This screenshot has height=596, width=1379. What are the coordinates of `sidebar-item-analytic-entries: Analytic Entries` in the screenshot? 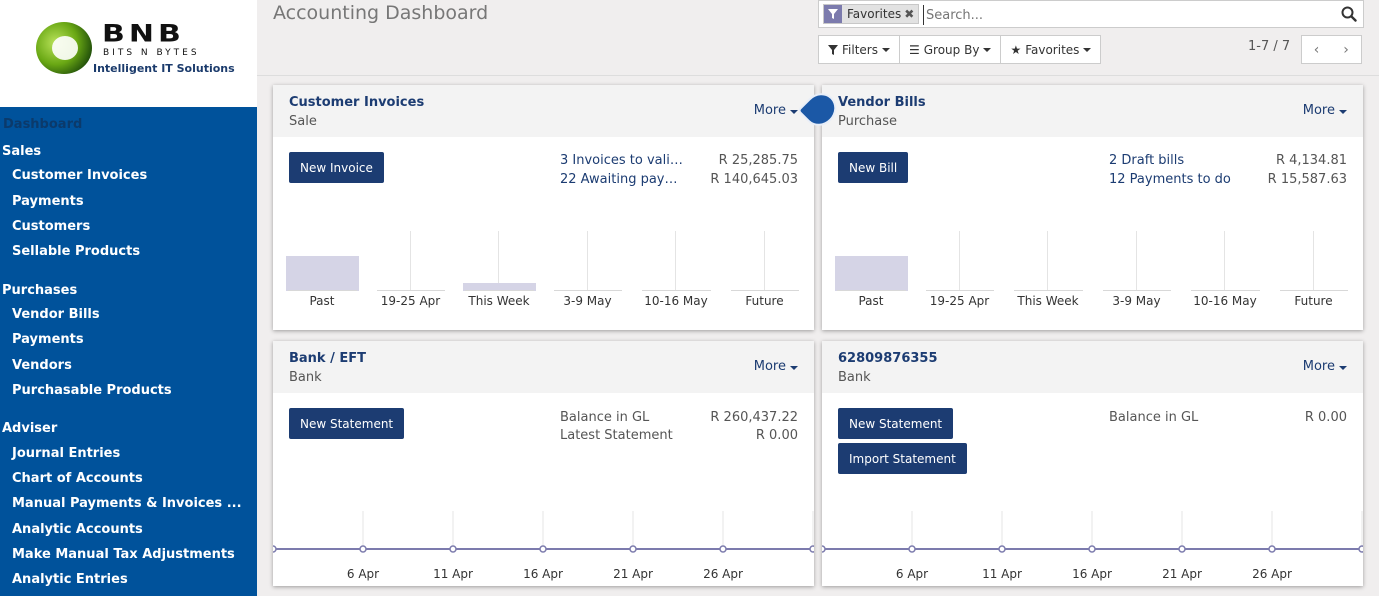 It's located at (70, 579).